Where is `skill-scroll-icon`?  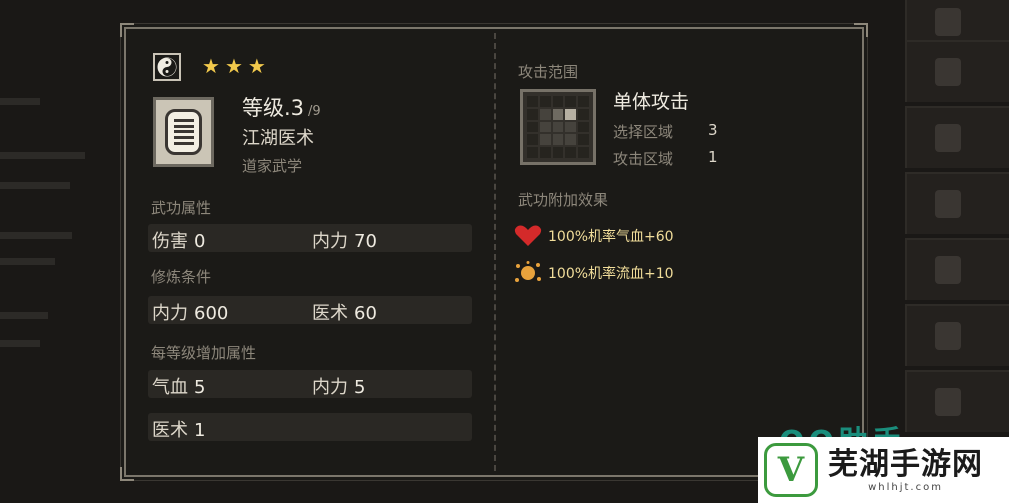 skill-scroll-icon is located at coordinates (183, 132).